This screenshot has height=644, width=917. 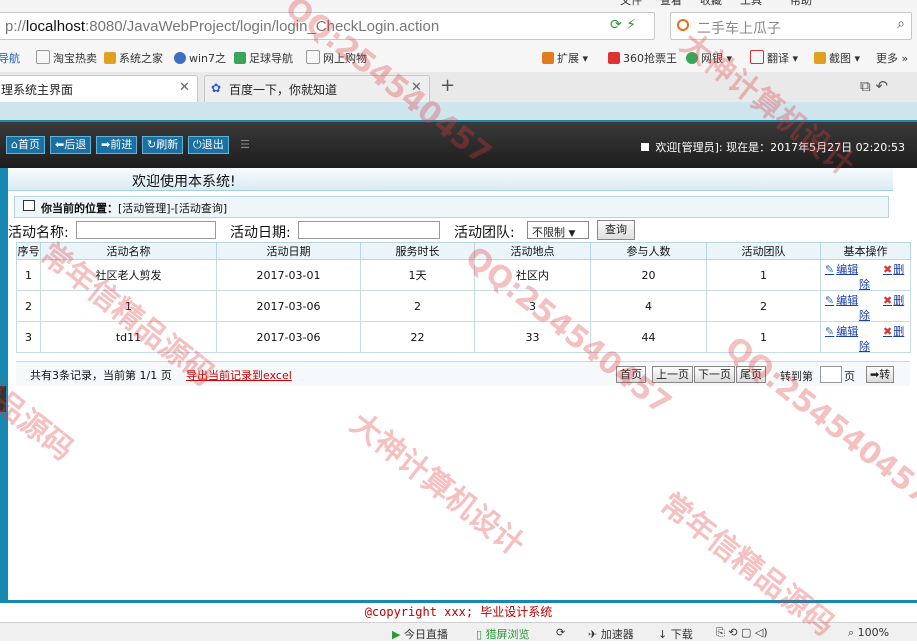 What do you see at coordinates (820, 58) in the screenshot?
I see `scissors-icon` at bounding box center [820, 58].